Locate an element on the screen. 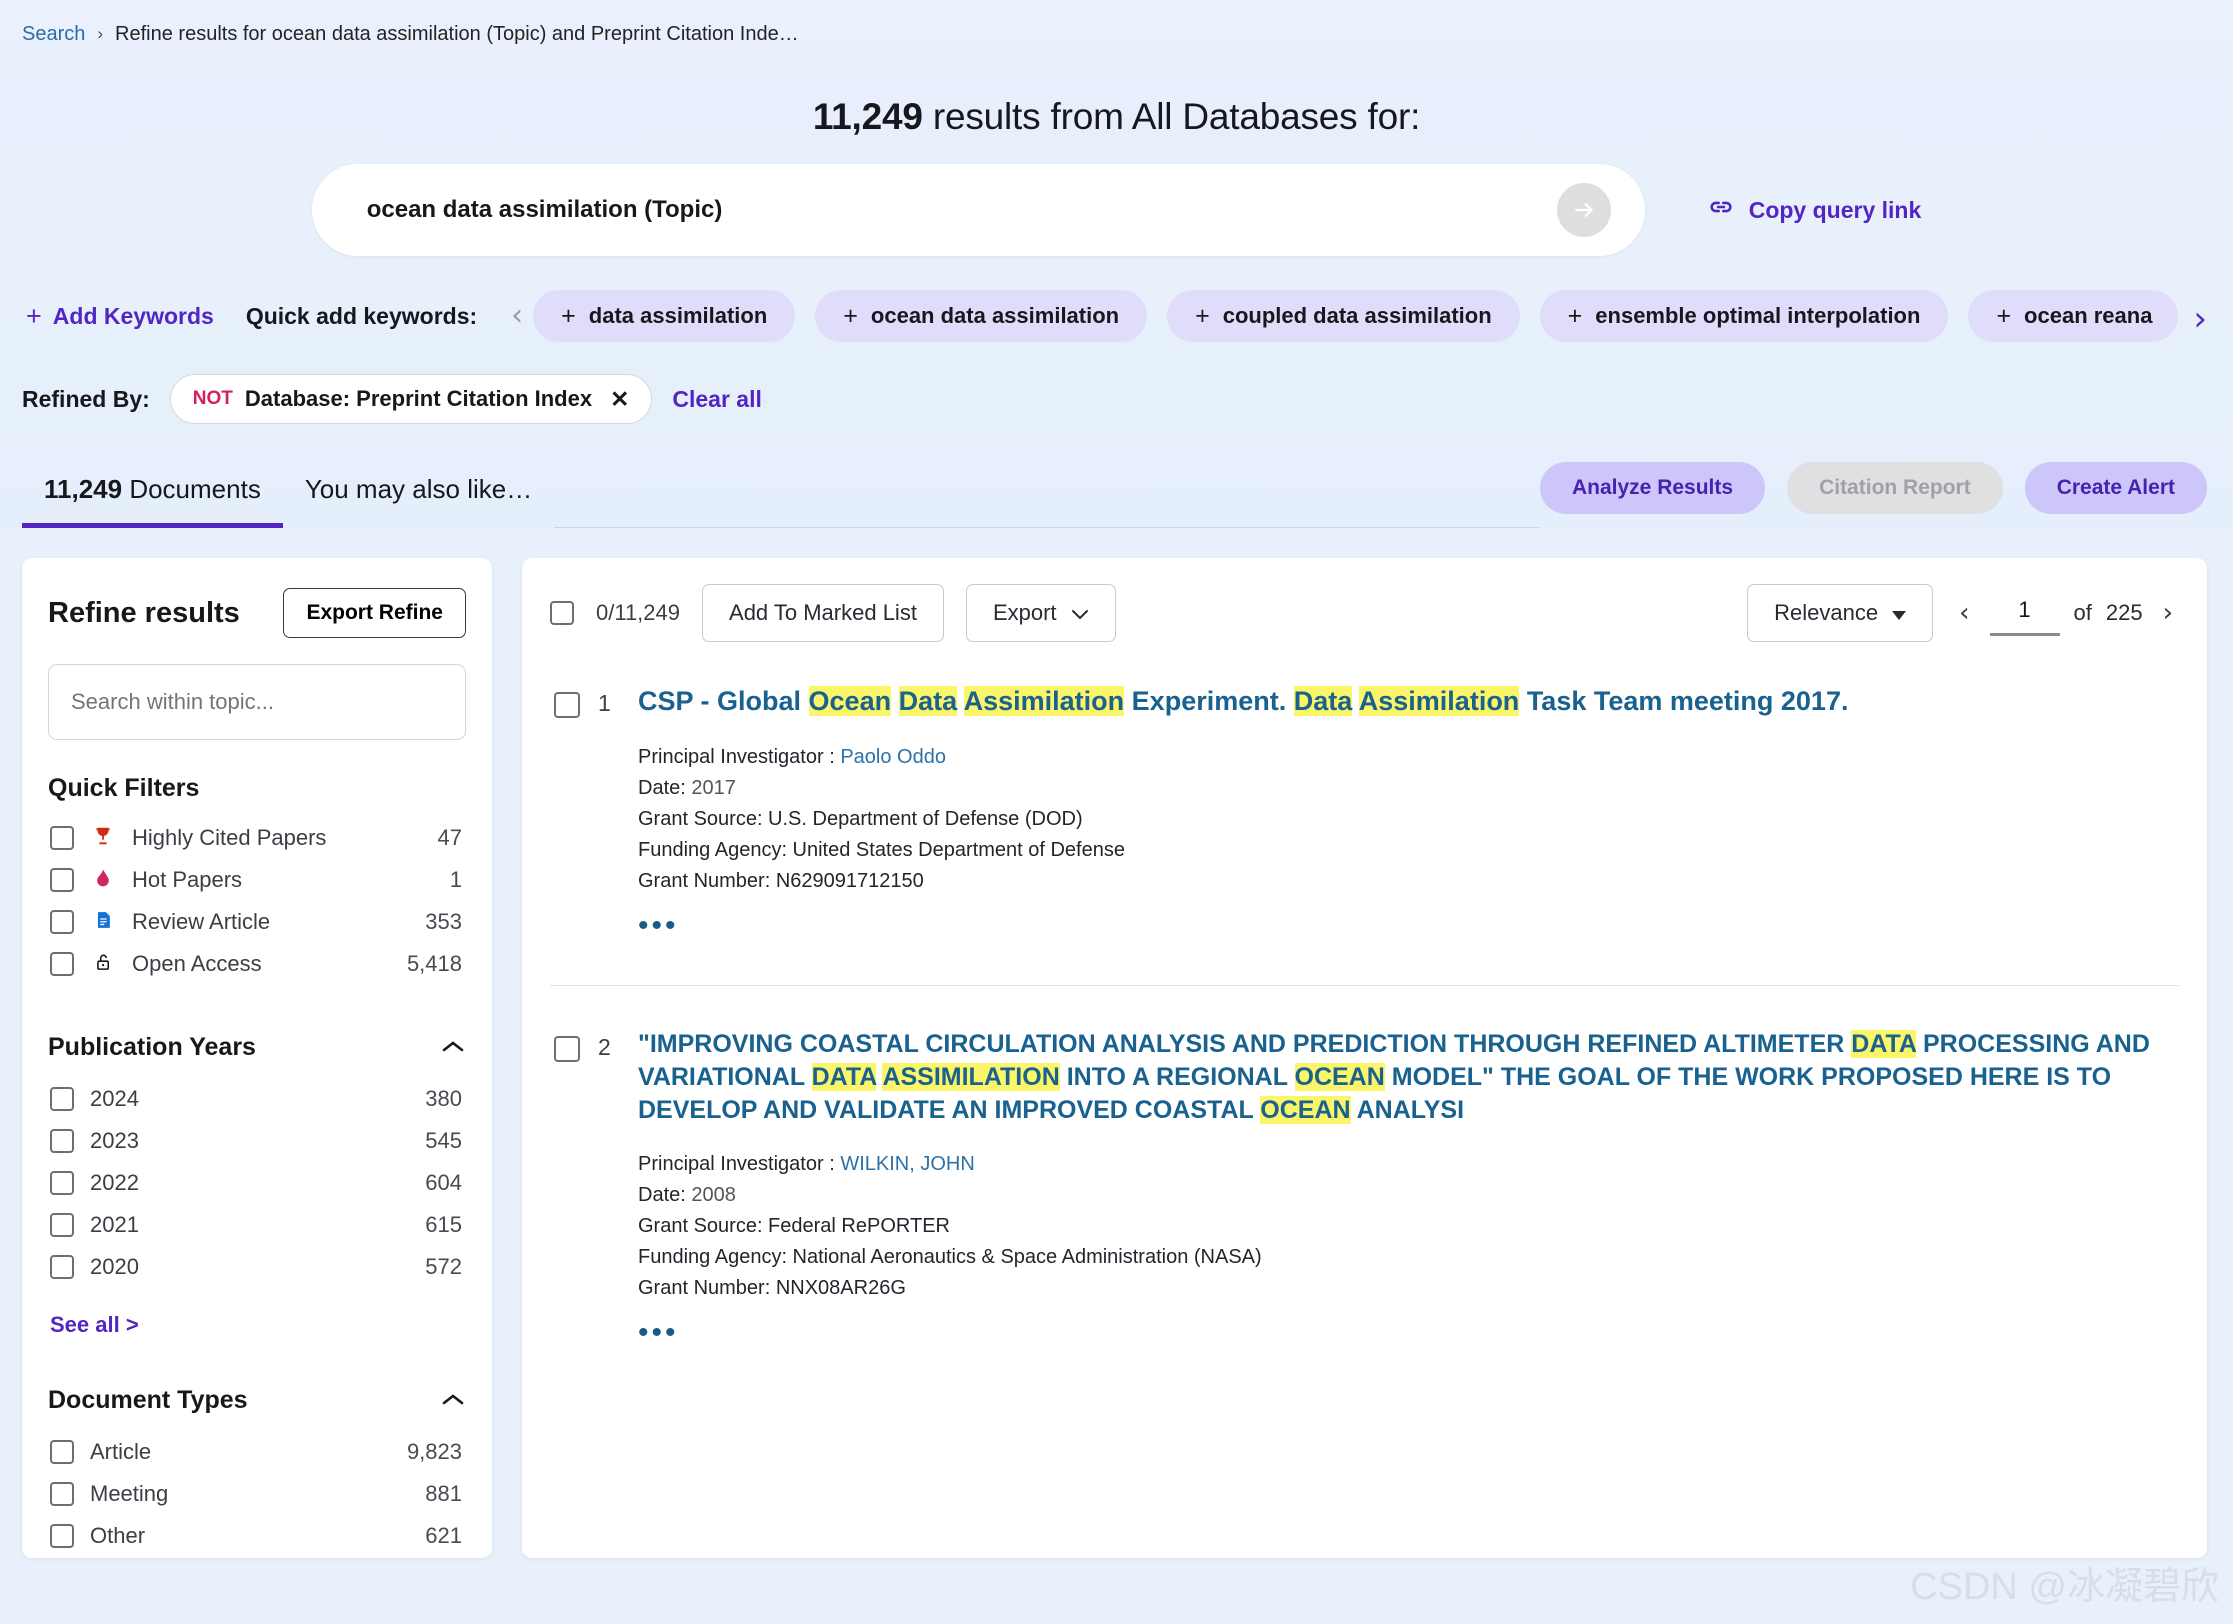  publication-year-label: 2020 is located at coordinates (114, 1266).